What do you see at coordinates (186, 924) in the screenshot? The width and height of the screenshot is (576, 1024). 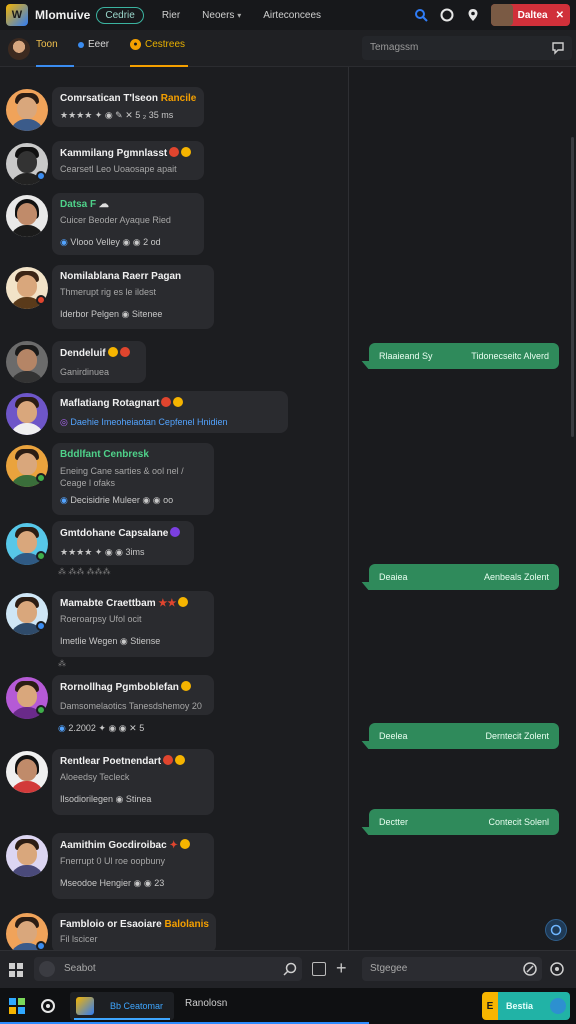 I see `contact-tag: Balolanis` at bounding box center [186, 924].